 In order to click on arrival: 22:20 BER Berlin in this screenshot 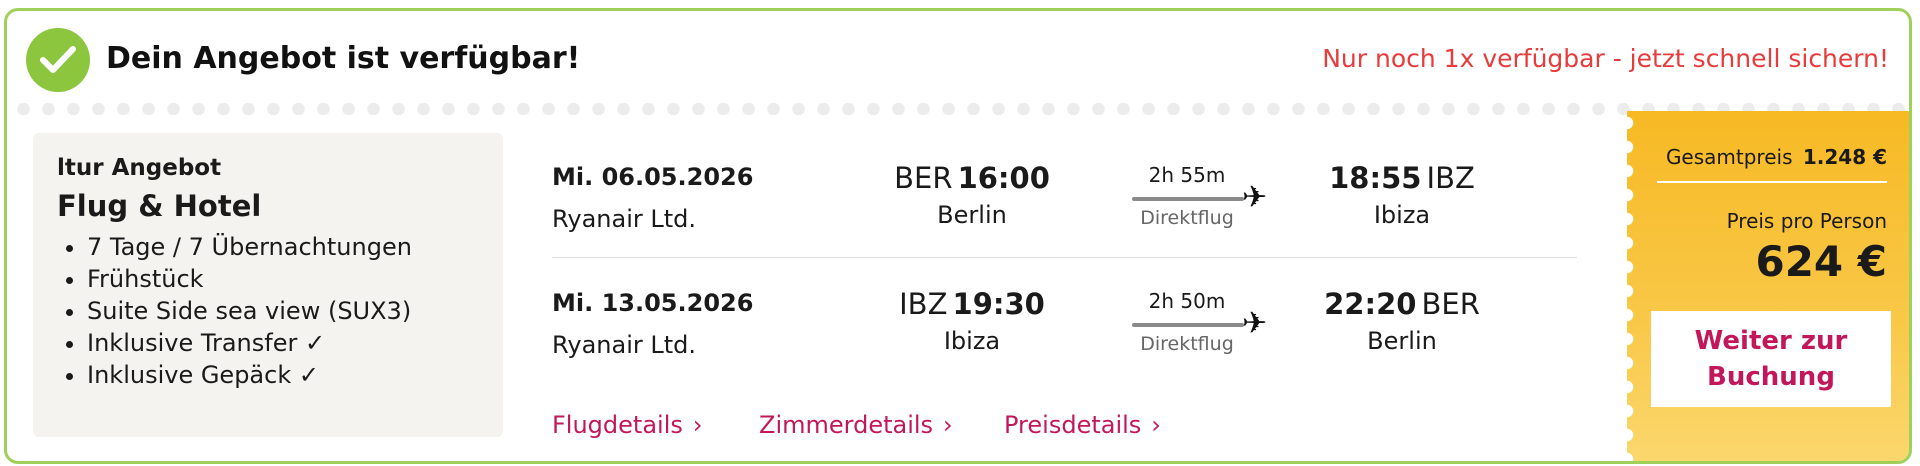, I will do `click(1402, 321)`.